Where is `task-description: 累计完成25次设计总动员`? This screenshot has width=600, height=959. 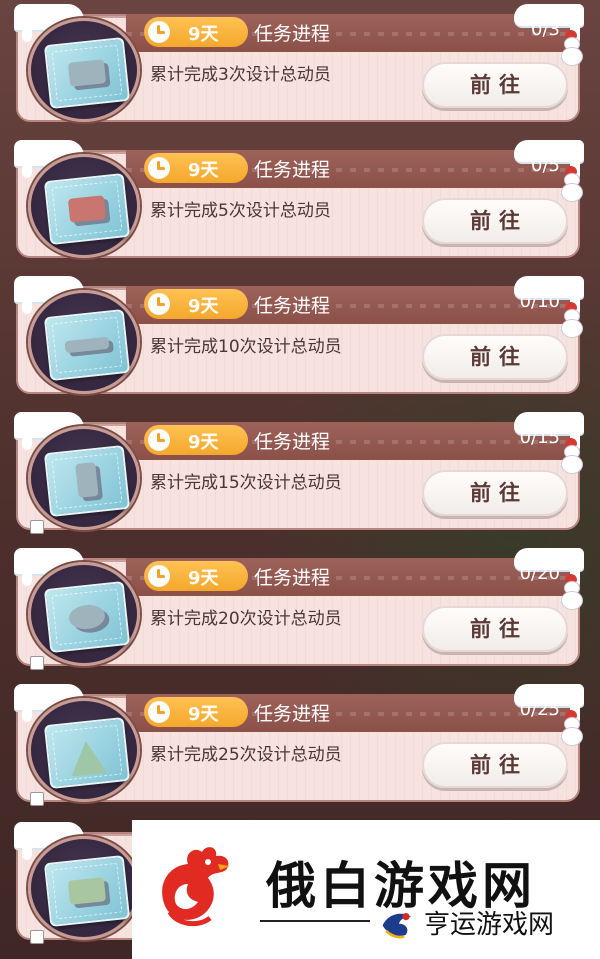 task-description: 累计完成25次设计总动员 is located at coordinates (246, 755).